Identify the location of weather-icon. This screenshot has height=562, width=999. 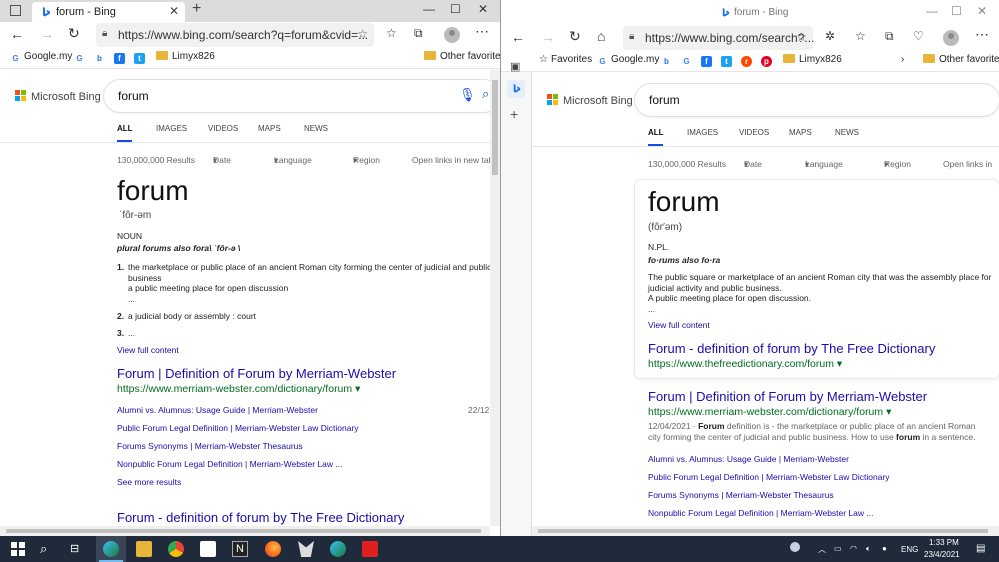
(795, 547).